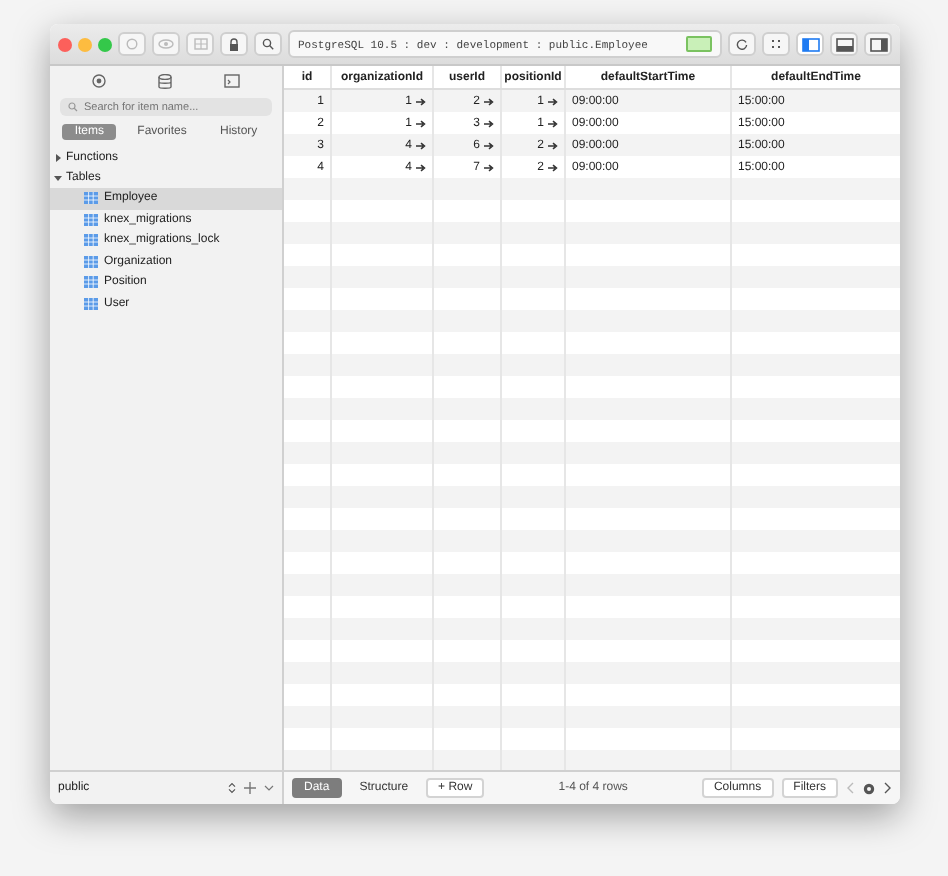  I want to click on caret-icon, so click(269, 788).